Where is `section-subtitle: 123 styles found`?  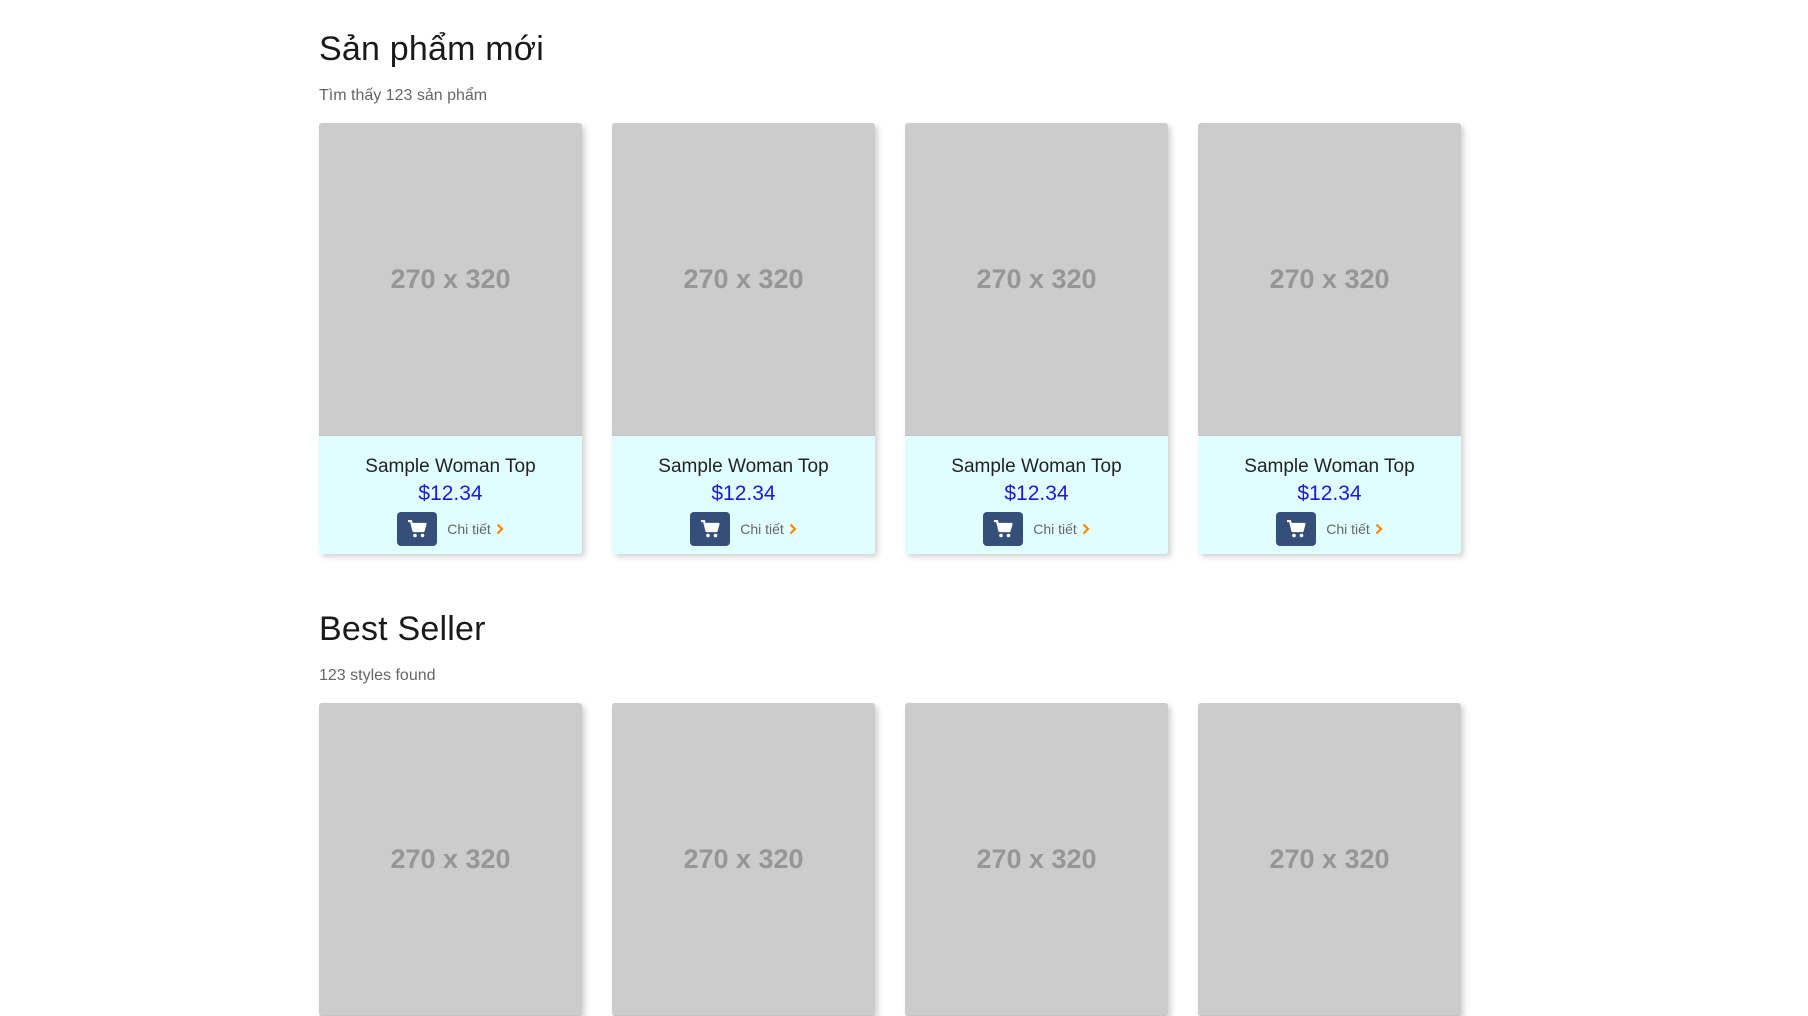
section-subtitle: 123 styles found is located at coordinates (377, 675).